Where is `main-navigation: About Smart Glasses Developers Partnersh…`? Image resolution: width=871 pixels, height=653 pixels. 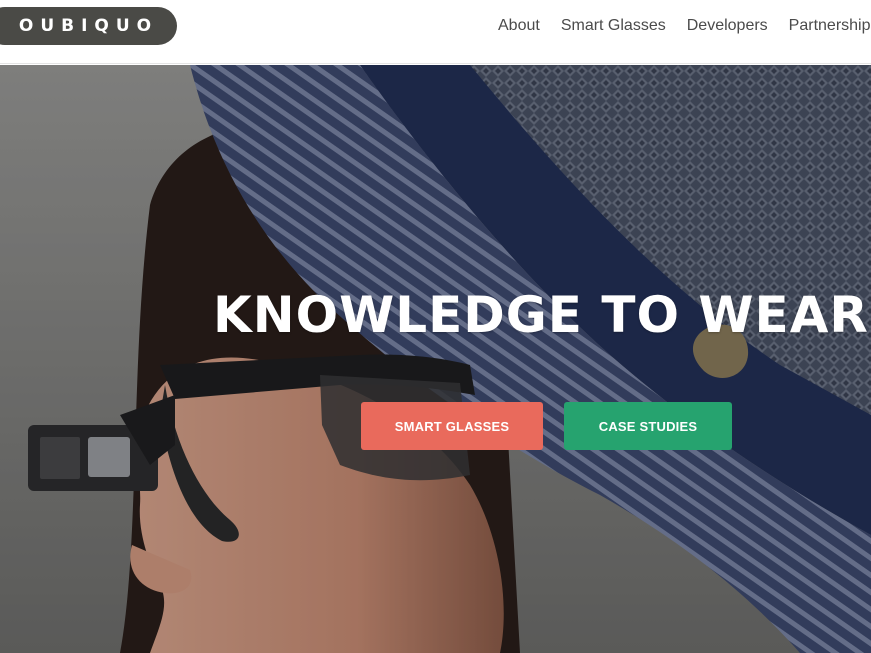 main-navigation: About Smart Glasses Developers Partnersh… is located at coordinates (684, 26).